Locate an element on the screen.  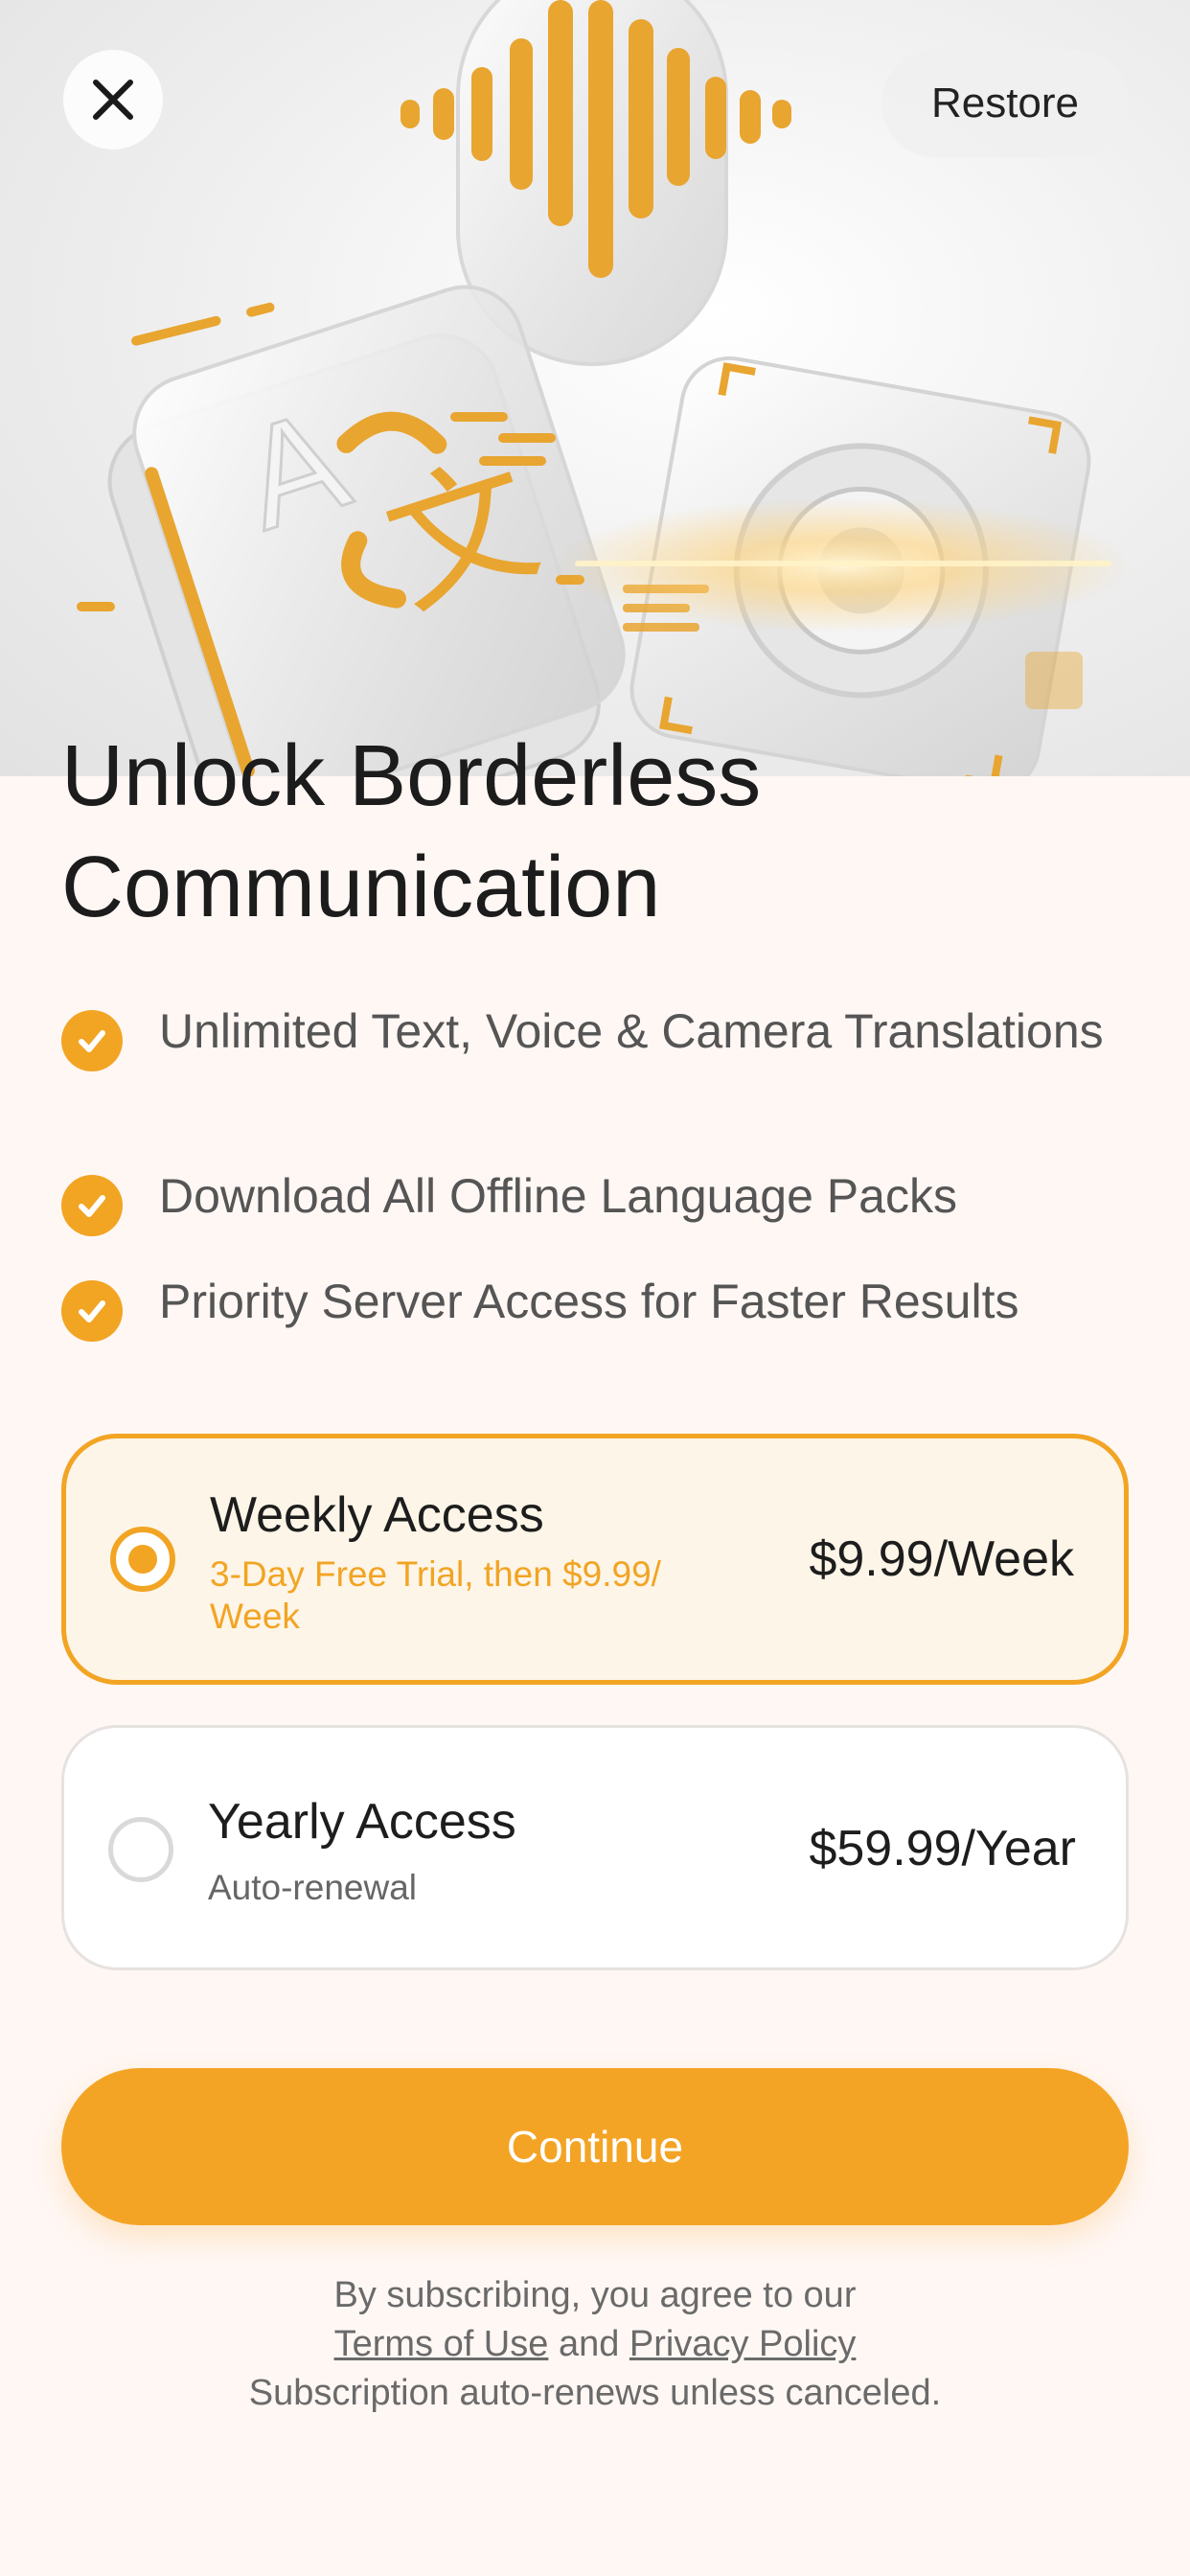
legal-line-1: By subscribing, you agree to our is located at coordinates (595, 2295).